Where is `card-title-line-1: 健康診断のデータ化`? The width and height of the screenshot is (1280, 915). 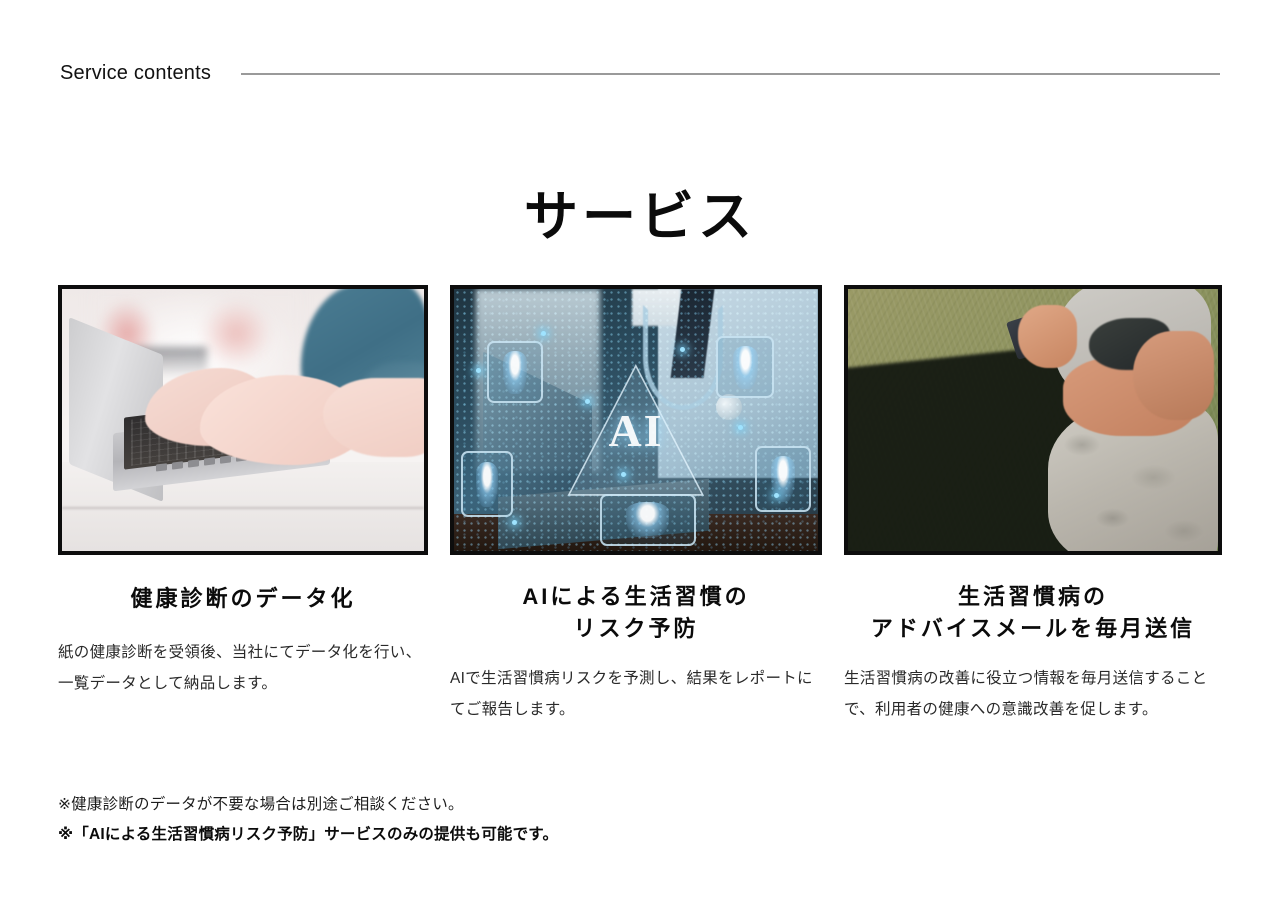 card-title-line-1: 健康診断のデータ化 is located at coordinates (243, 598).